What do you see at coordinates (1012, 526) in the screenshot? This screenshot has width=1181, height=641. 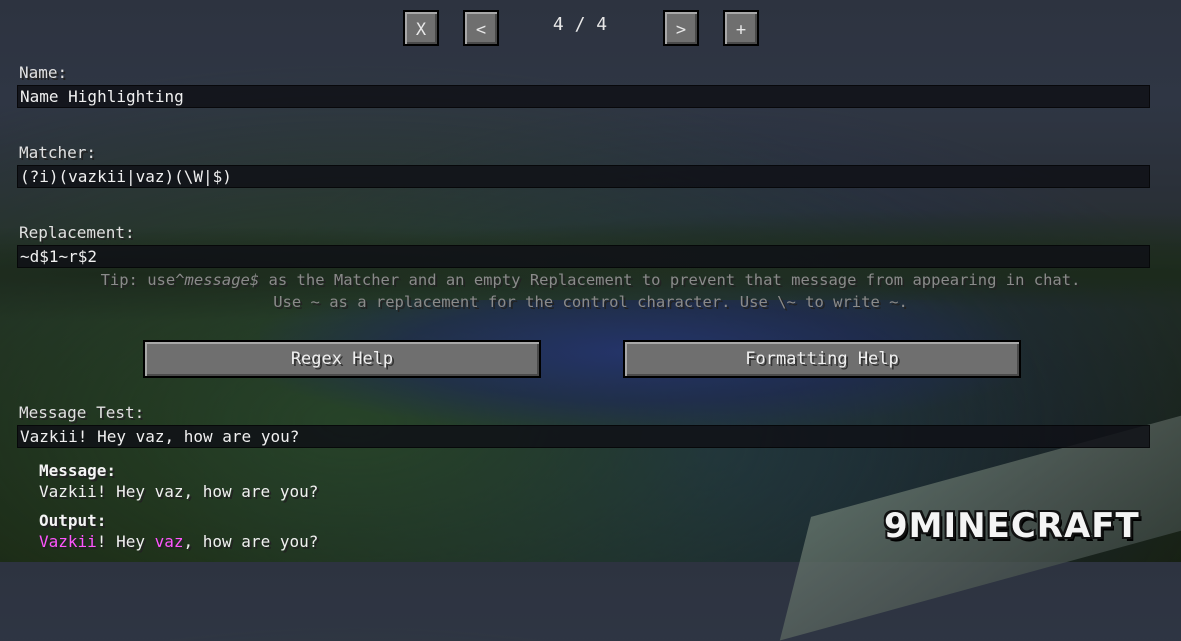 I see `watermark-logo: 9MINECRAFT` at bounding box center [1012, 526].